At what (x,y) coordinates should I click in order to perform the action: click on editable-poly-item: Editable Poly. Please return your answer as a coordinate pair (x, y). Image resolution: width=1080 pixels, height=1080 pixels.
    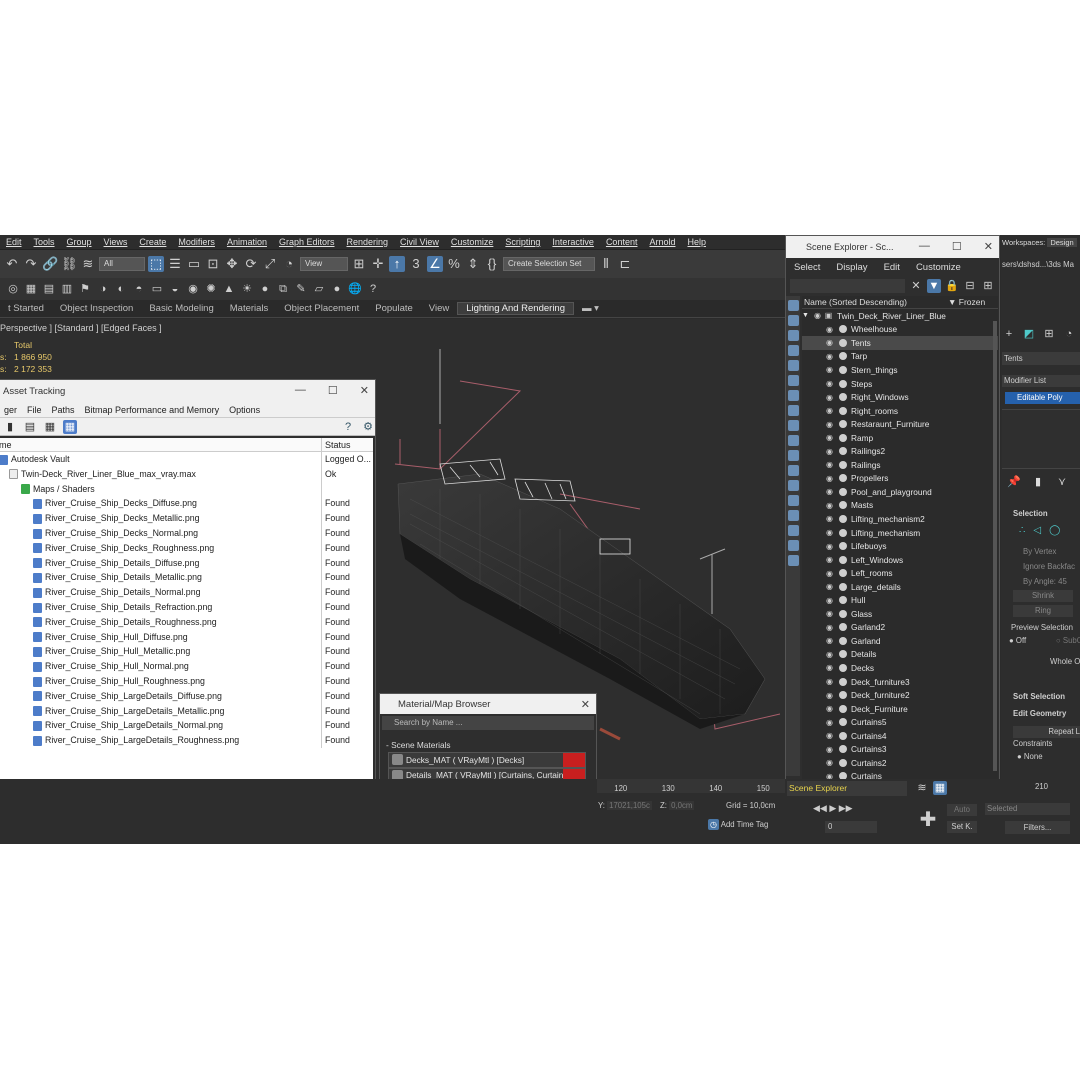
    Looking at the image, I should click on (1042, 398).